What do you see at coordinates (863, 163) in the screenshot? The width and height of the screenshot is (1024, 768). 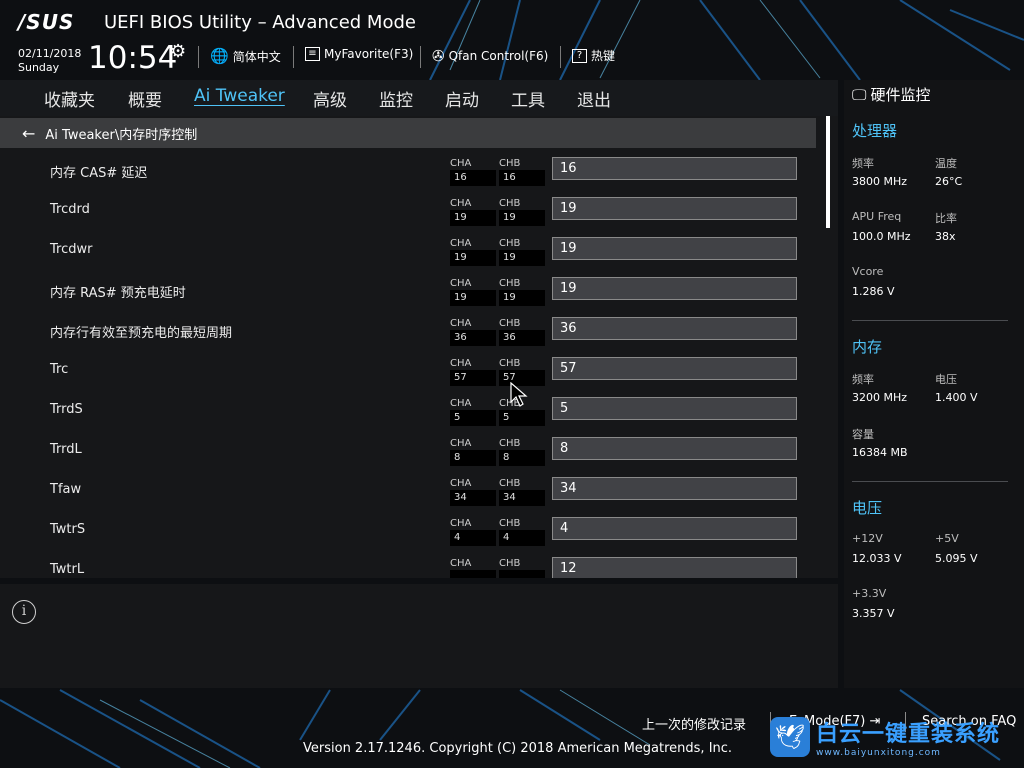 I see `cpu-freq-label: 频率` at bounding box center [863, 163].